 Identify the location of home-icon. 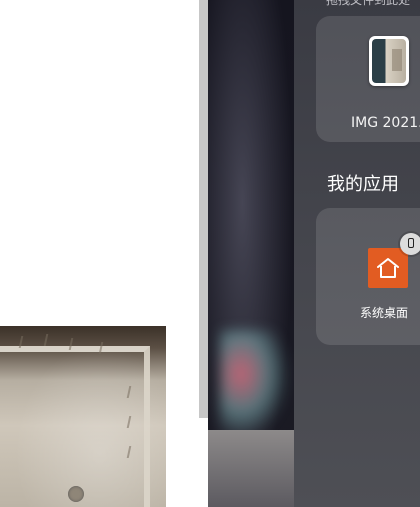
(388, 268).